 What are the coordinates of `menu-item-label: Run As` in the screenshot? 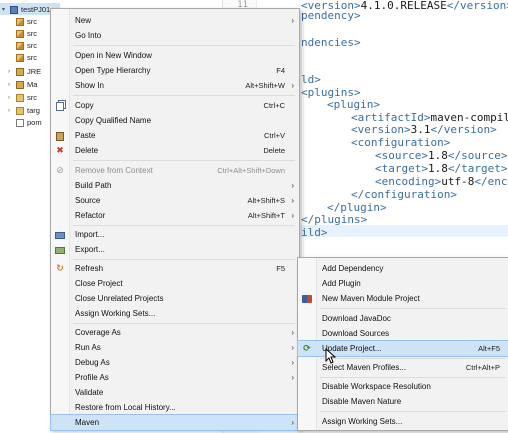 It's located at (88, 347).